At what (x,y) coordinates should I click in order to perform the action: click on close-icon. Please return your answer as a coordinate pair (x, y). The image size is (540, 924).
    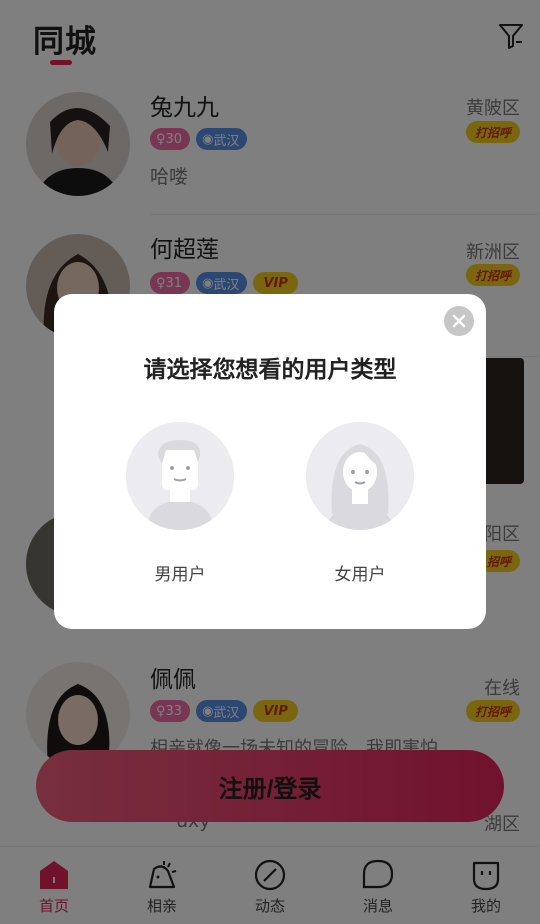
    Looking at the image, I should click on (459, 321).